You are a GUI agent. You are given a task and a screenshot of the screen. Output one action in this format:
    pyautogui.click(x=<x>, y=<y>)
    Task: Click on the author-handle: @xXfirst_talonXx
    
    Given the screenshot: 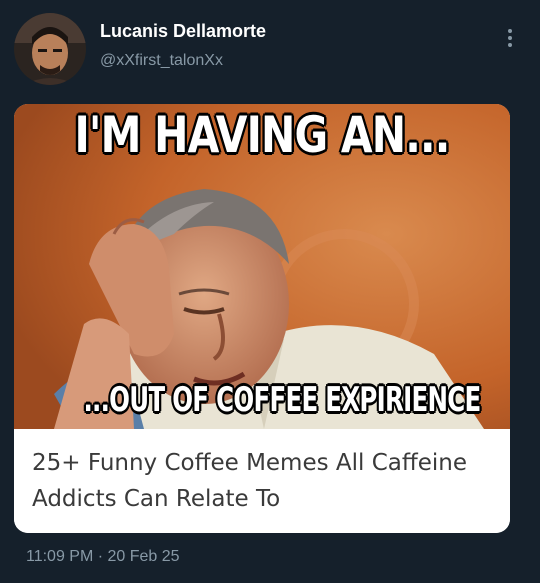 What is the action you would take?
    pyautogui.click(x=161, y=61)
    